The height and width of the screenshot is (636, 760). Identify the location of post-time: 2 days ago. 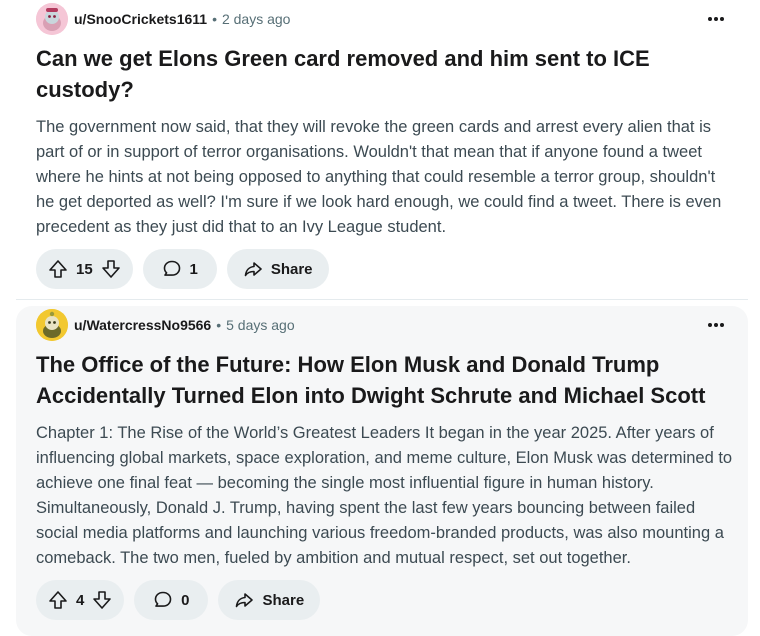
(256, 19).